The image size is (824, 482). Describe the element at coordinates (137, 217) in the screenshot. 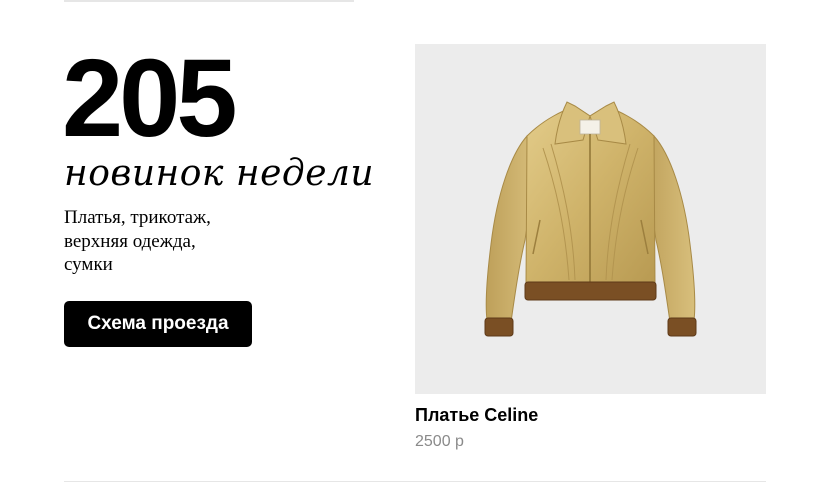

I see `categories-line: Платья, трикотаж,` at that location.